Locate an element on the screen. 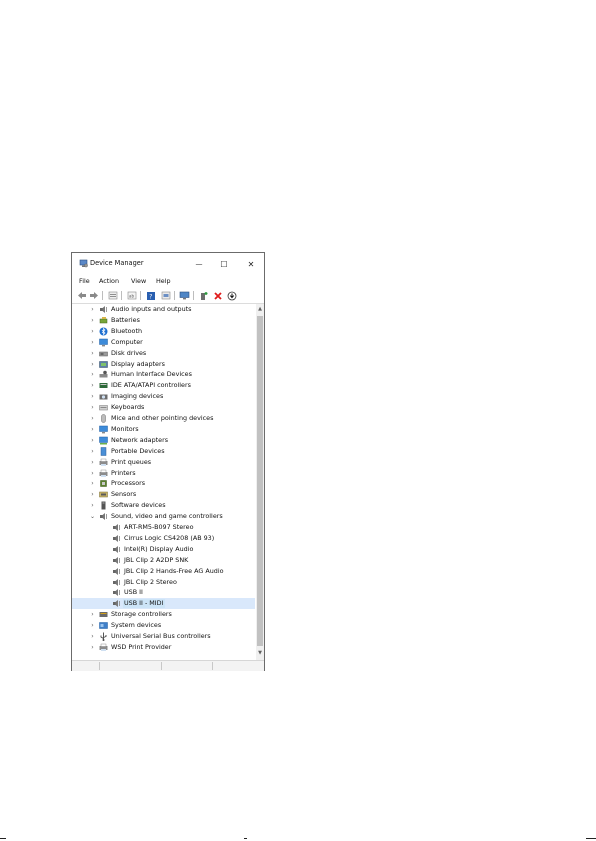 The image size is (596, 841). tree-category: › Batteries is located at coordinates (163, 320).